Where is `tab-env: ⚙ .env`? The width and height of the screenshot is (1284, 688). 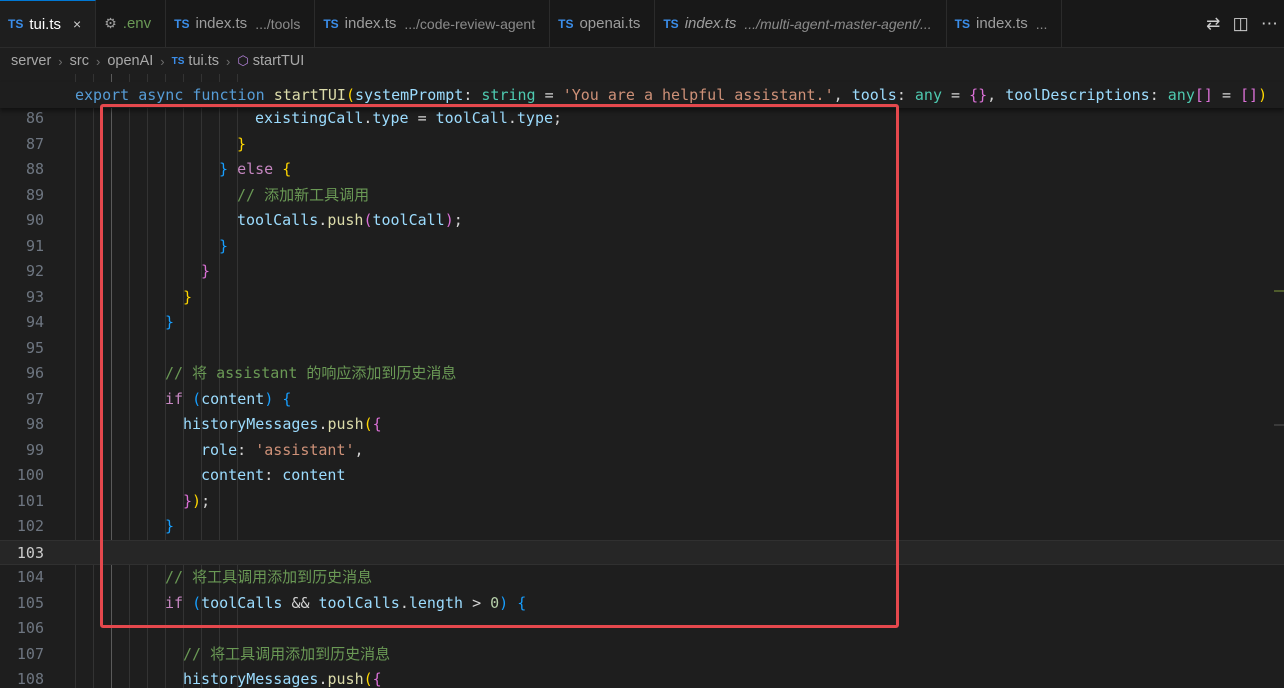
tab-env: ⚙ .env is located at coordinates (131, 23).